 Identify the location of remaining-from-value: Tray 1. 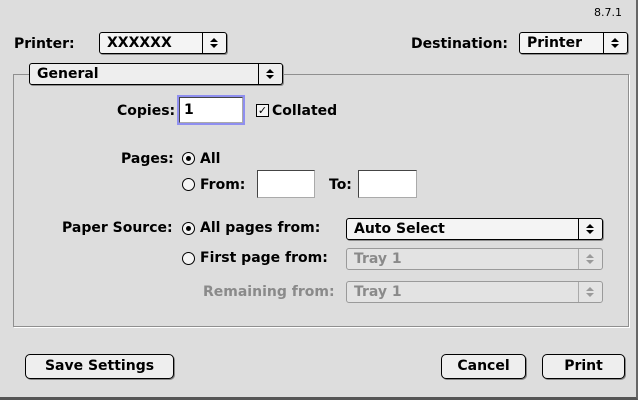
(378, 292).